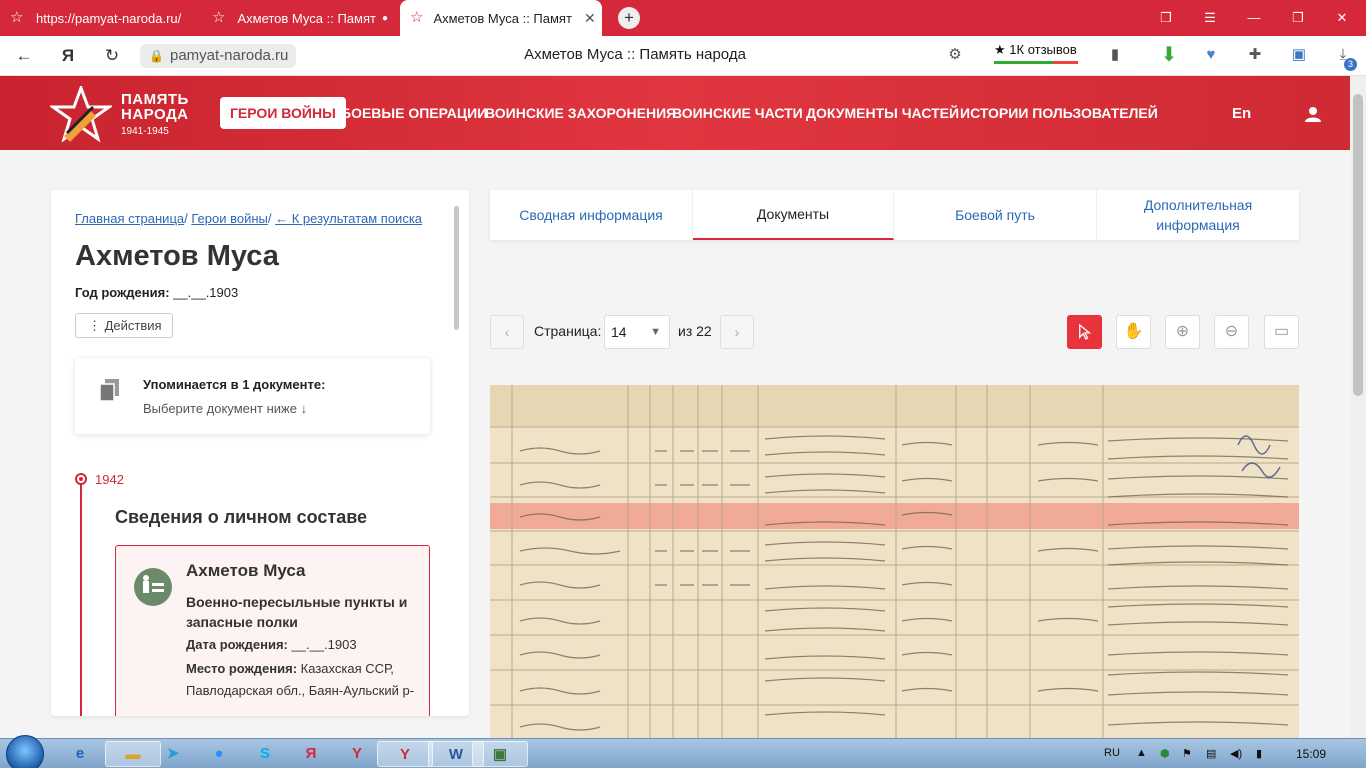 This screenshot has width=1366, height=768. Describe the element at coordinates (1259, 753) in the screenshot. I see `network-icon: ▮` at that location.